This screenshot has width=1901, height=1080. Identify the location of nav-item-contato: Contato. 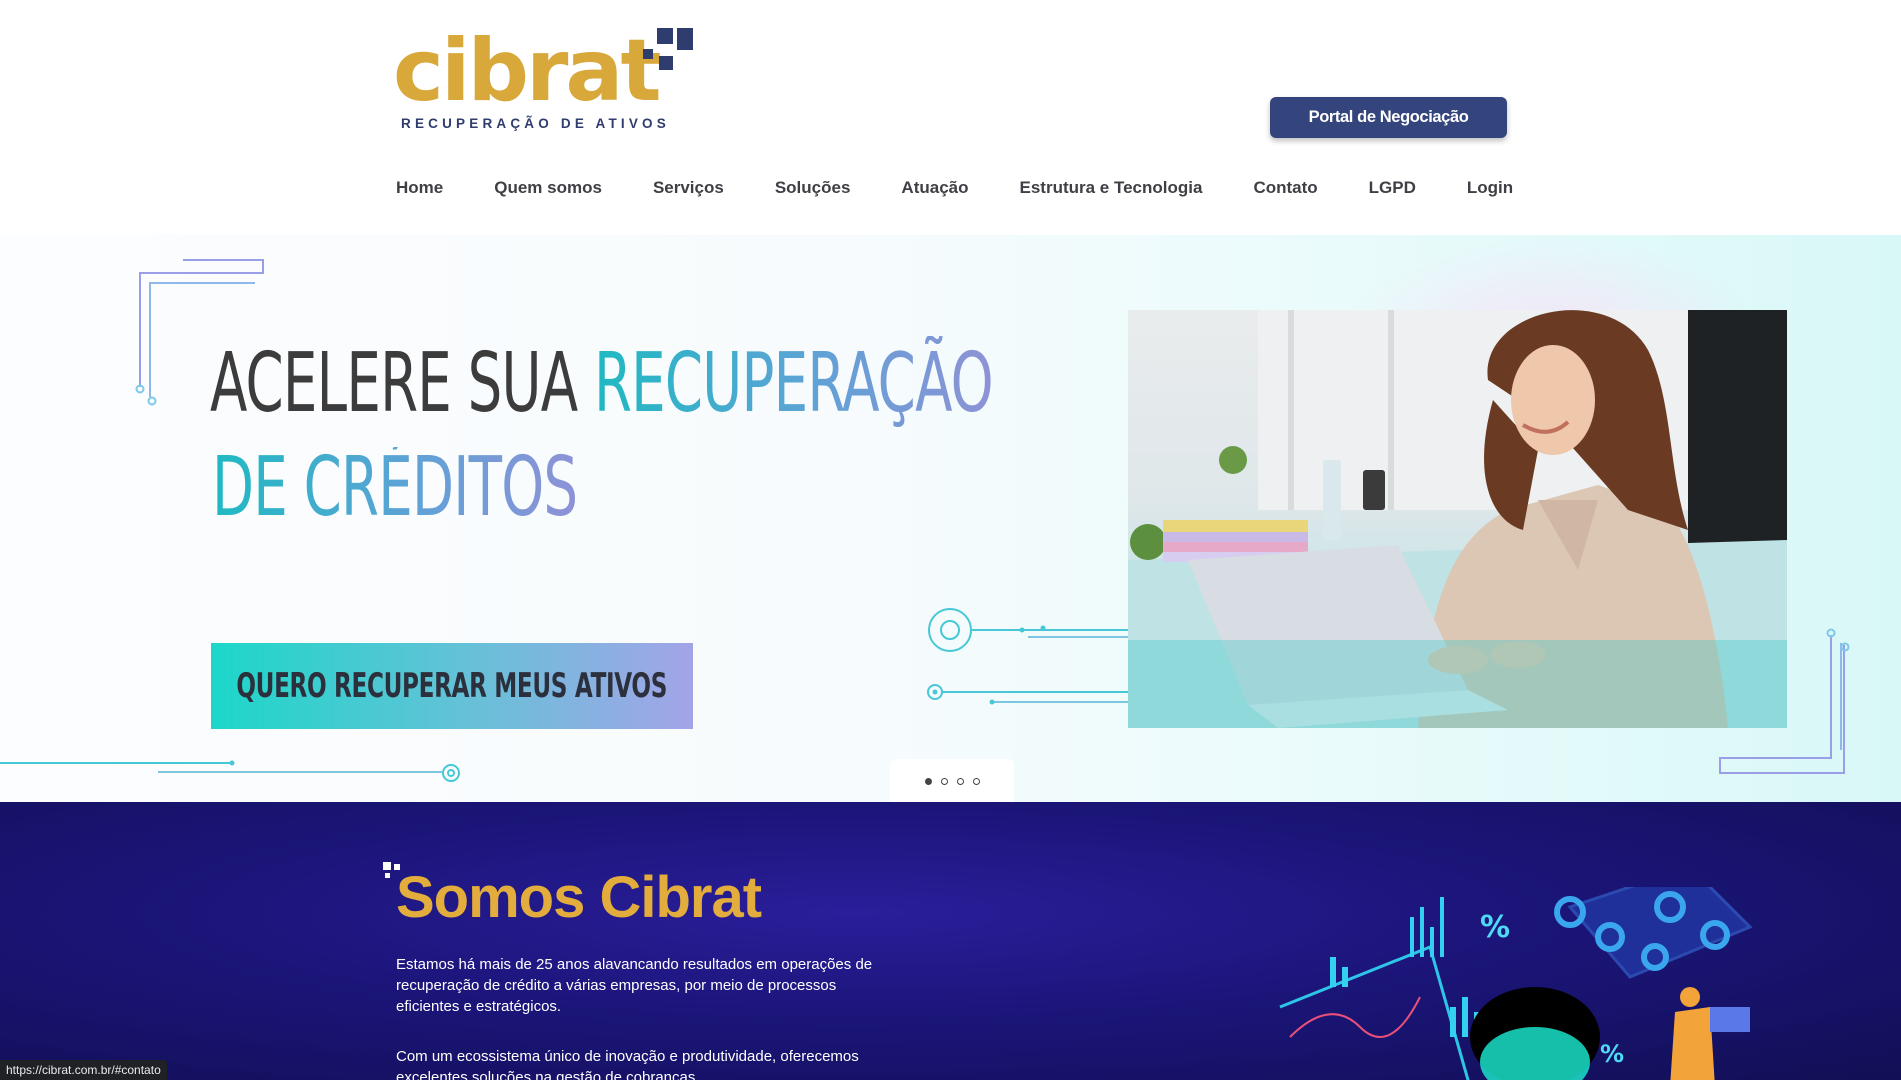
(1285, 191).